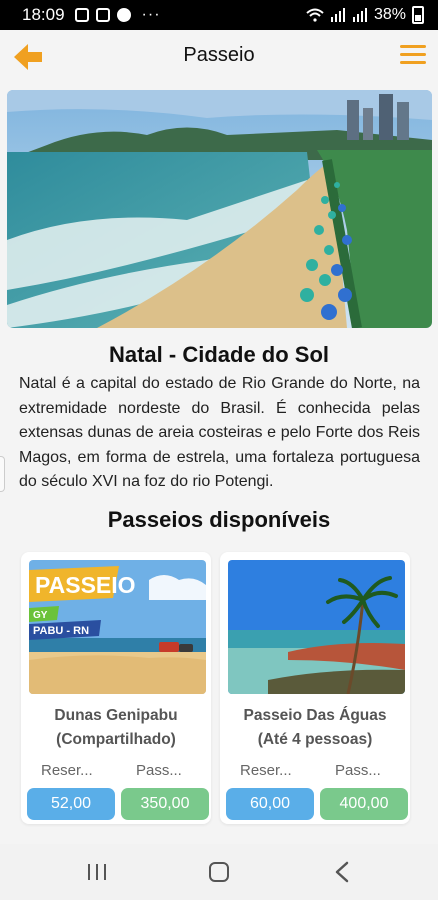 This screenshot has height=900, width=438. I want to click on notification-icons: ···, so click(117, 15).